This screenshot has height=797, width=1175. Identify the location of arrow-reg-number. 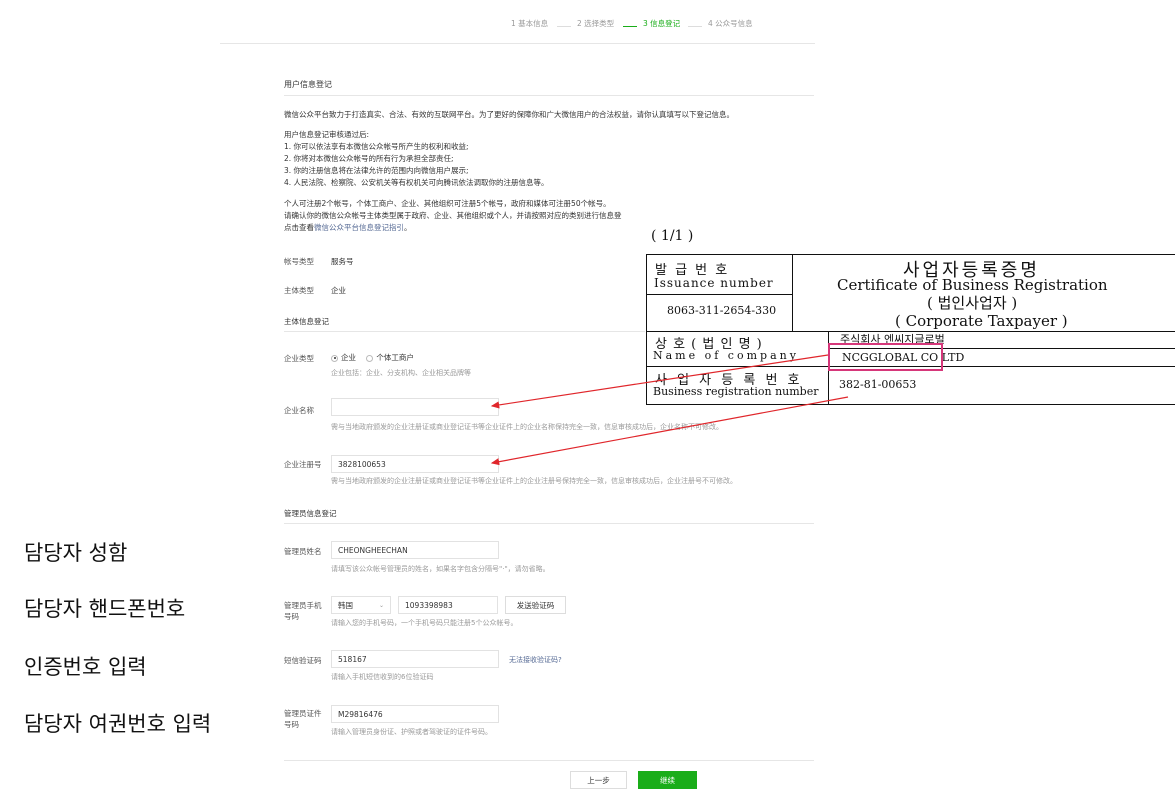
(669, 431).